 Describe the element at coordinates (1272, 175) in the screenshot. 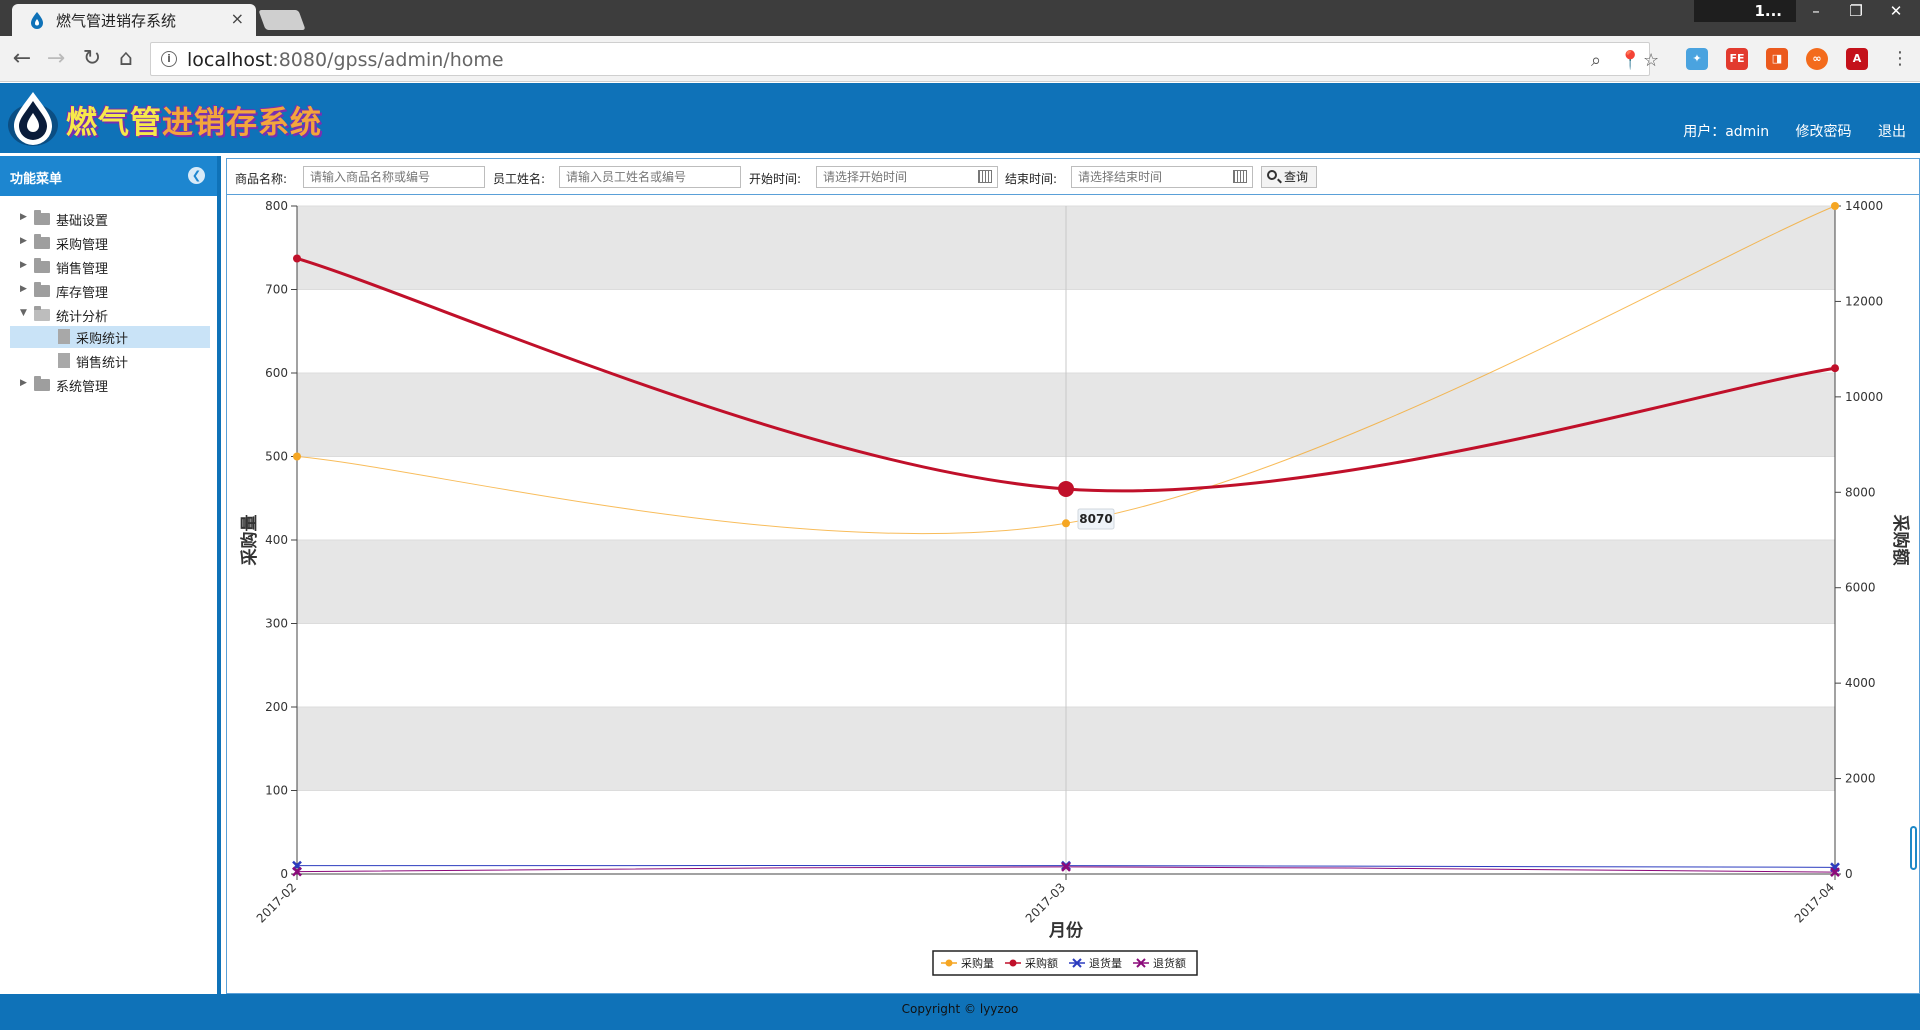

I see `search-icon` at that location.